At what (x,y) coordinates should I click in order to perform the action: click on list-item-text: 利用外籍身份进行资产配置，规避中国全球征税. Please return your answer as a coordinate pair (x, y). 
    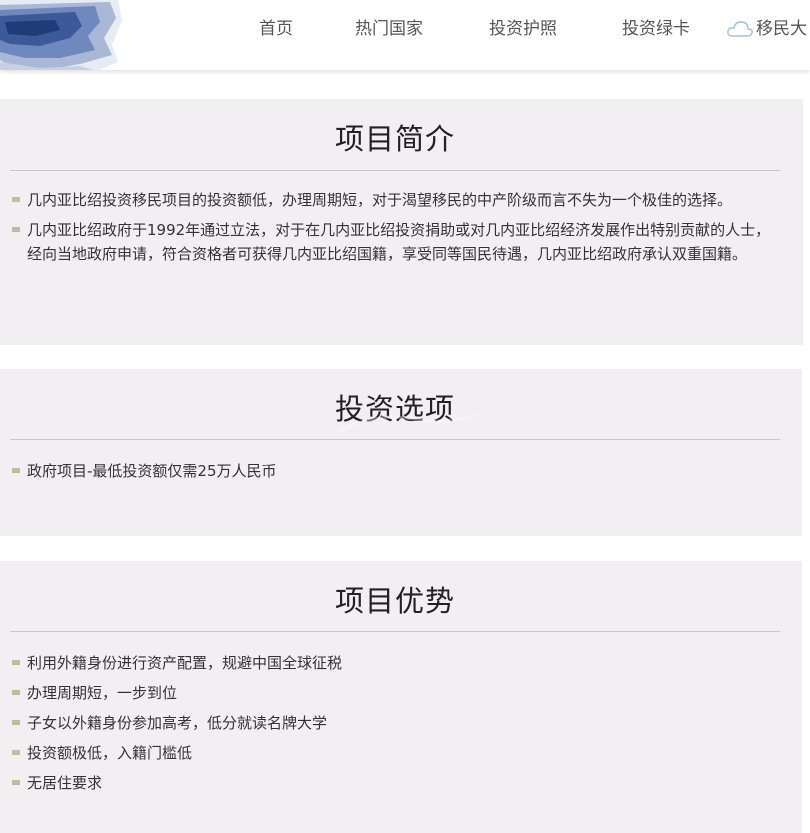
    Looking at the image, I should click on (185, 663).